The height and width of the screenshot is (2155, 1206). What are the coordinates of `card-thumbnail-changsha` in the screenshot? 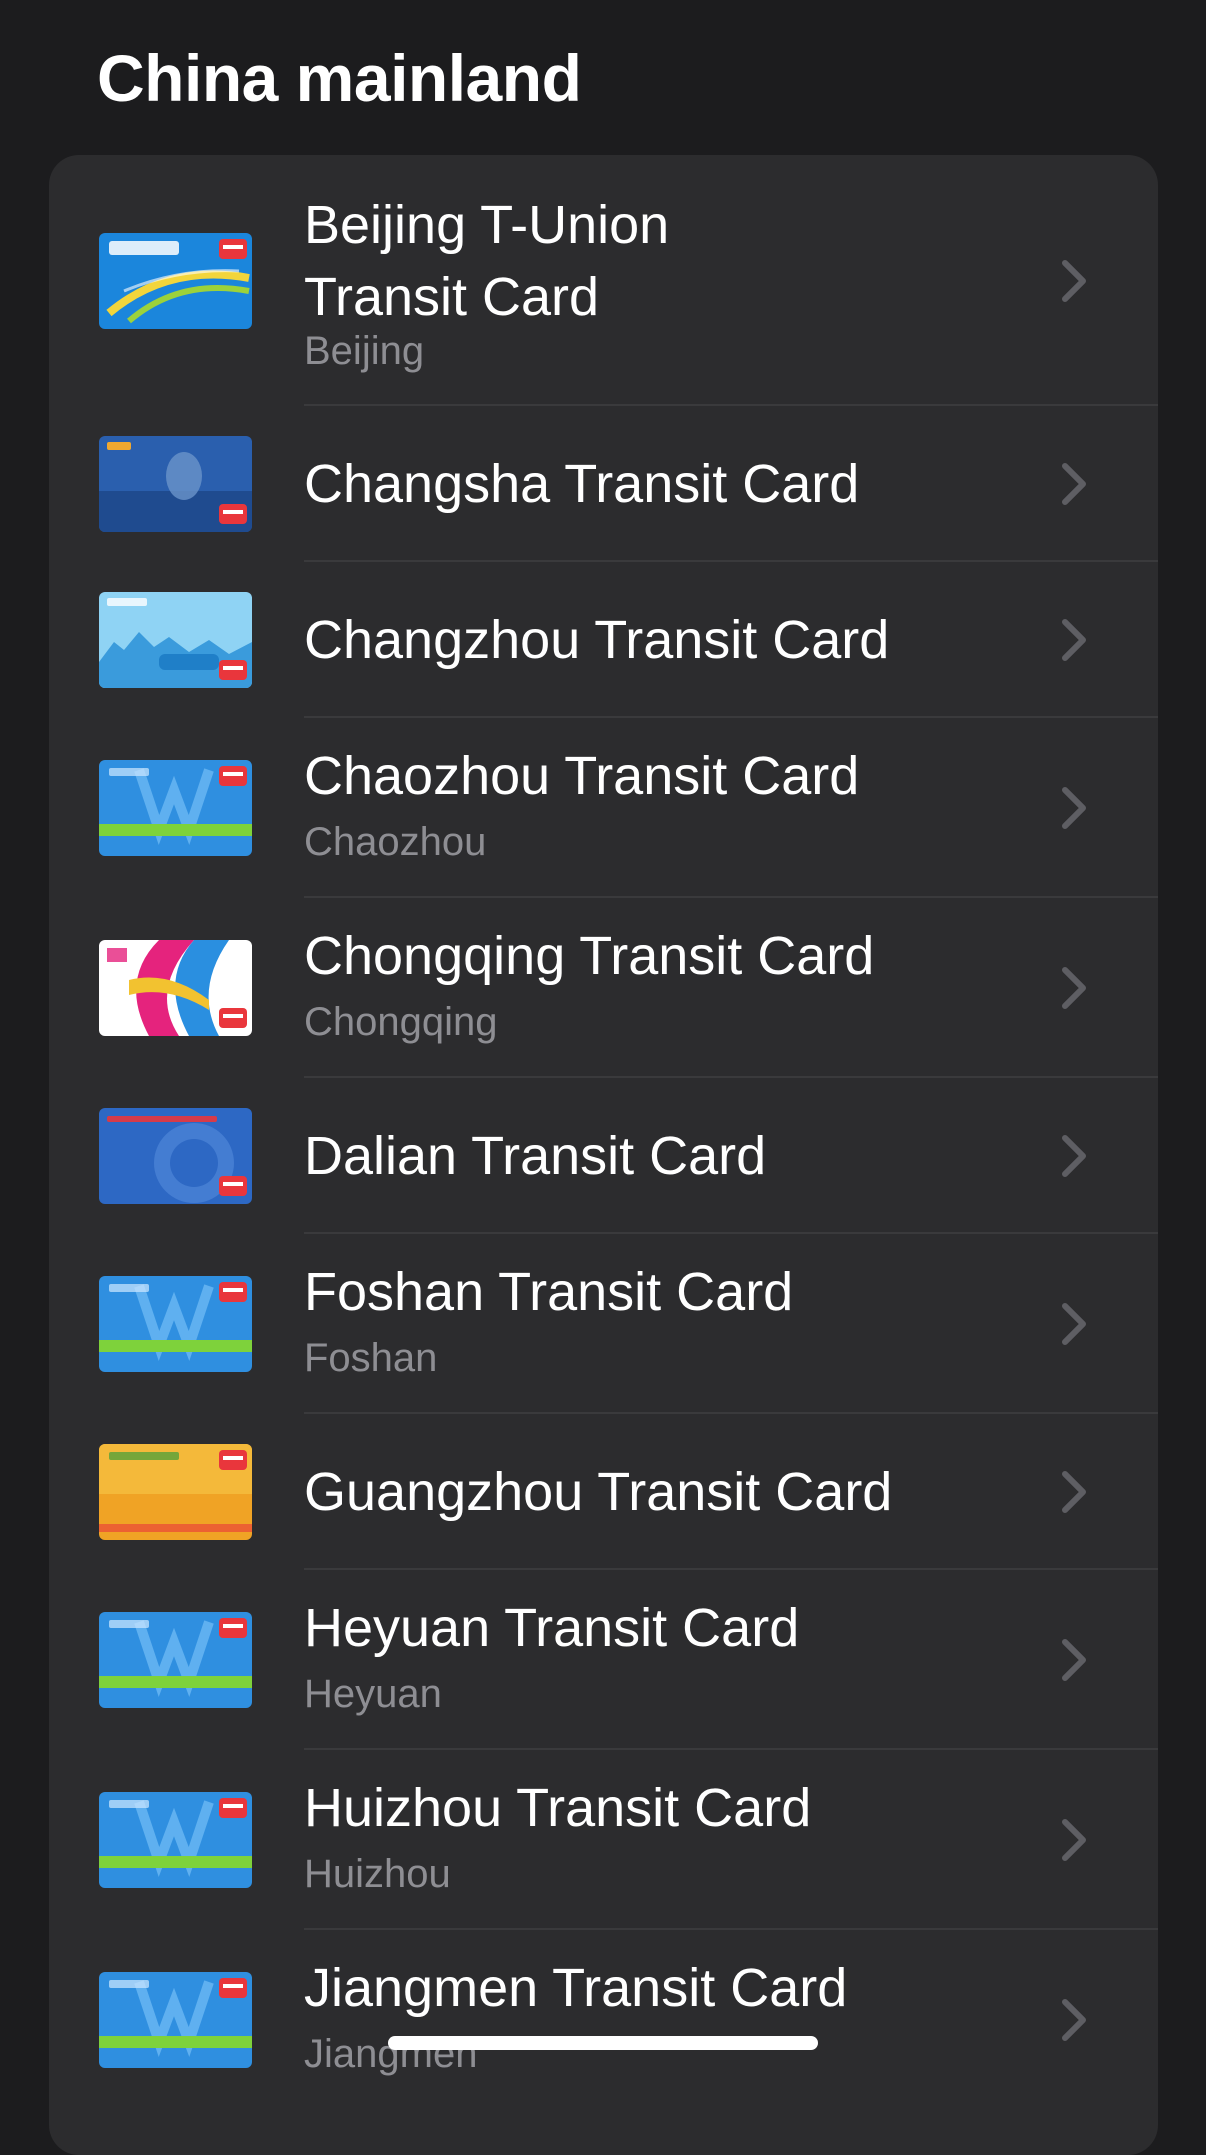 It's located at (175, 484).